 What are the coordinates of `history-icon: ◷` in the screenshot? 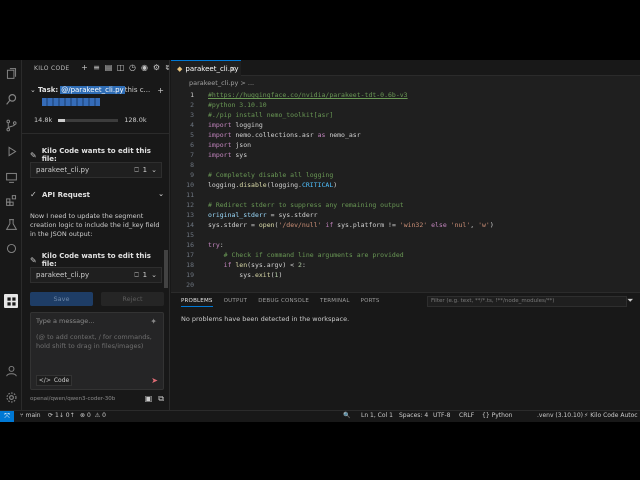 It's located at (132, 67).